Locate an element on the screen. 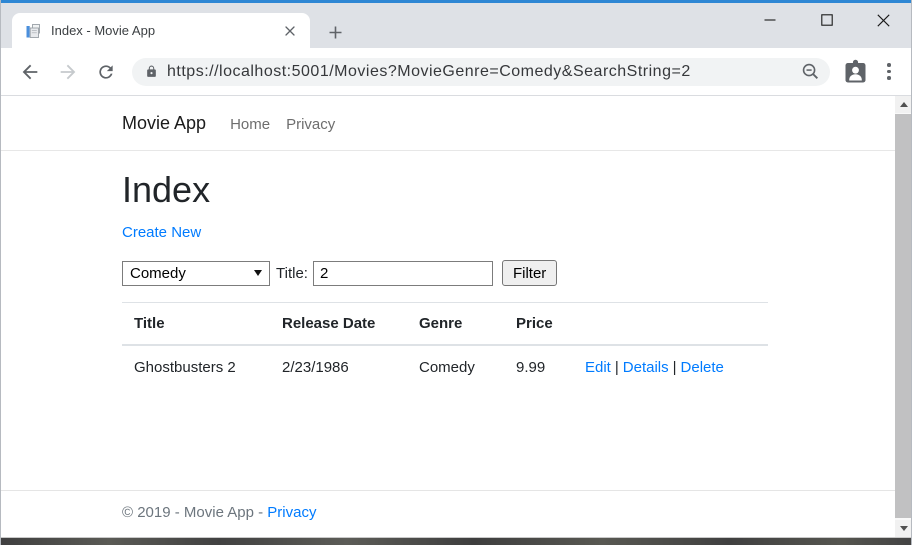 The width and height of the screenshot is (912, 545). header-title: Title is located at coordinates (196, 324).